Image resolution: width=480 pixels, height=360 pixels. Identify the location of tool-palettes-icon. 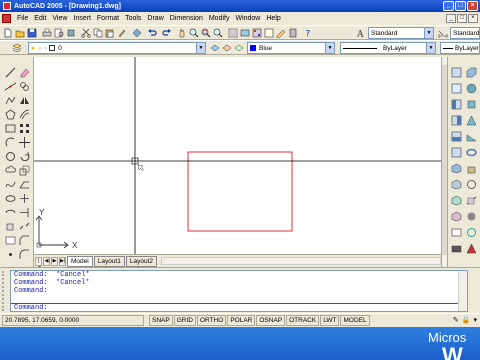
(257, 33).